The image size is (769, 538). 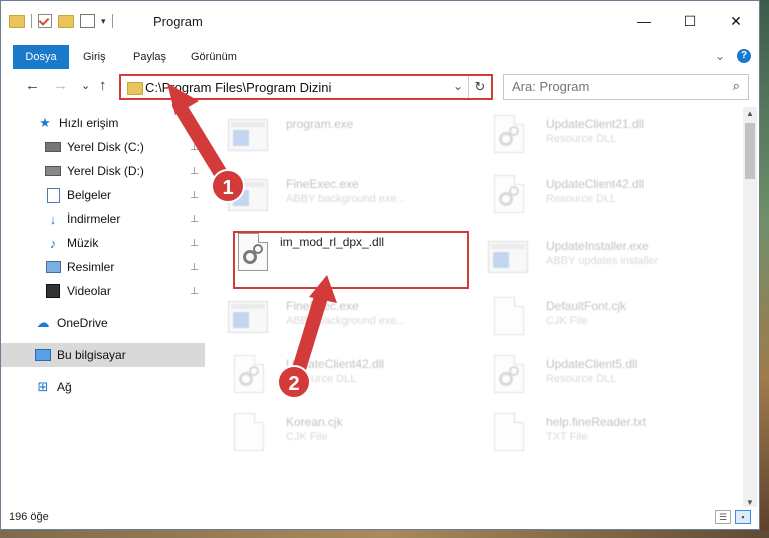 What do you see at coordinates (380, 21) in the screenshot?
I see `title-bar: ▾ Program — ☐ ✕` at bounding box center [380, 21].